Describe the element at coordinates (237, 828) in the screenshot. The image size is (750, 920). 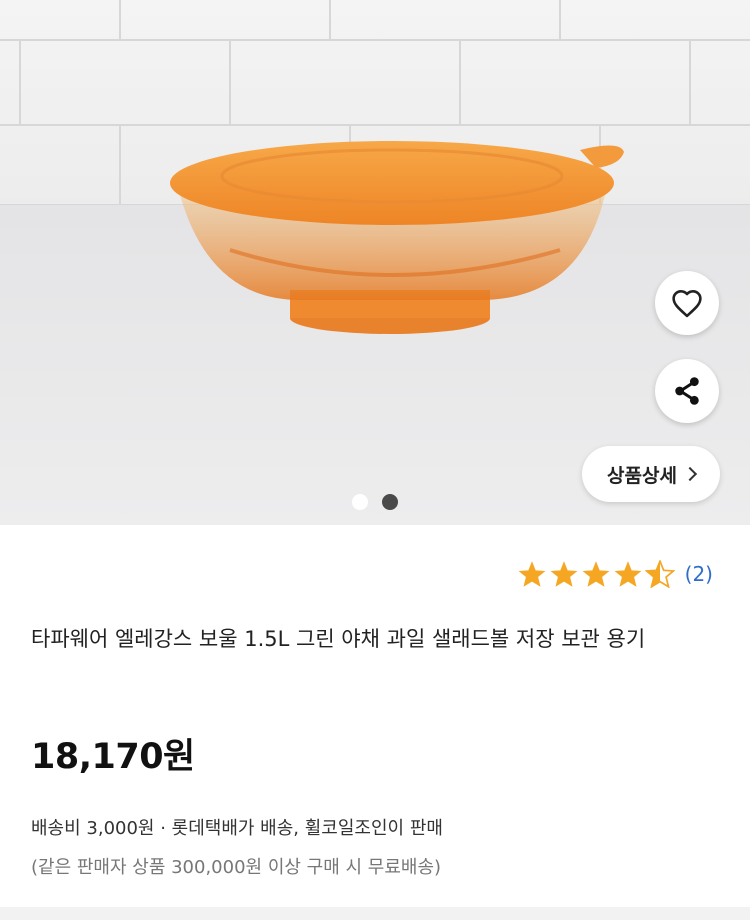
I see `shipping-info: 배송비 3,000원 · 롯데택배가 배송, 휠코일조인이 판매` at that location.